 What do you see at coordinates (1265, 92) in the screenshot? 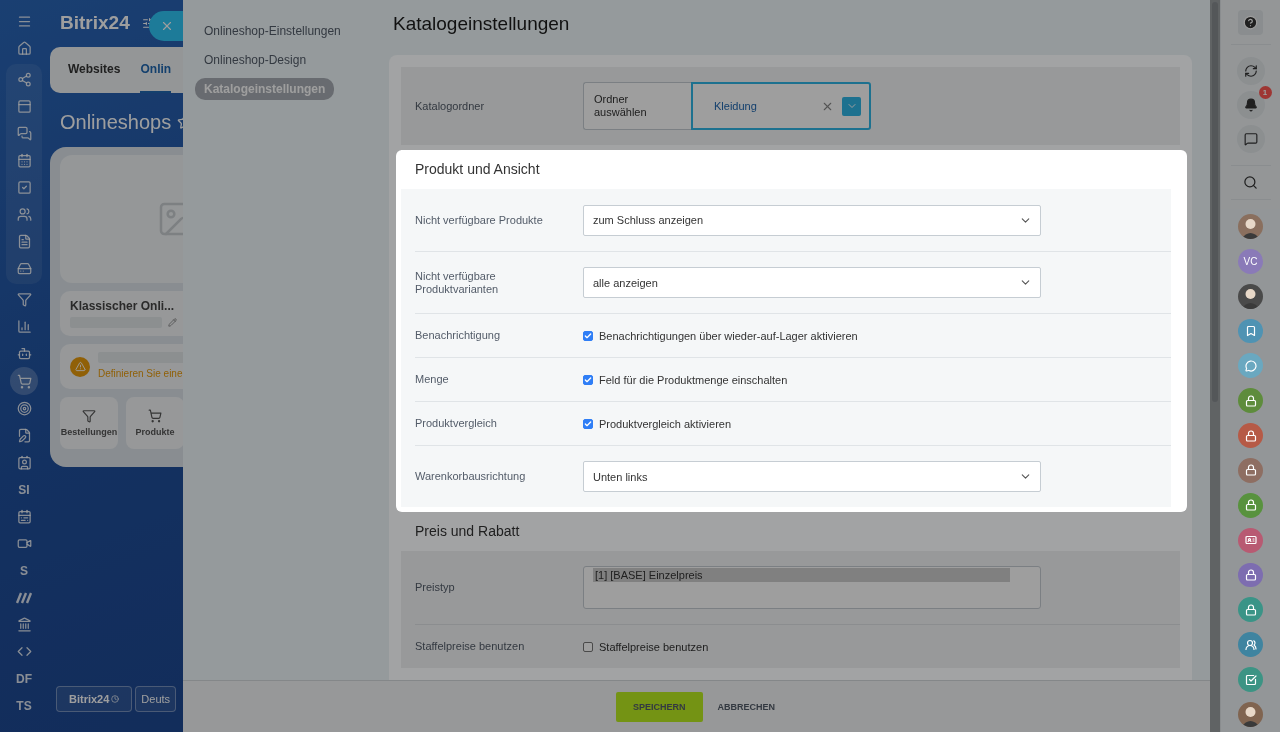
I see `notification-badge: 1` at bounding box center [1265, 92].